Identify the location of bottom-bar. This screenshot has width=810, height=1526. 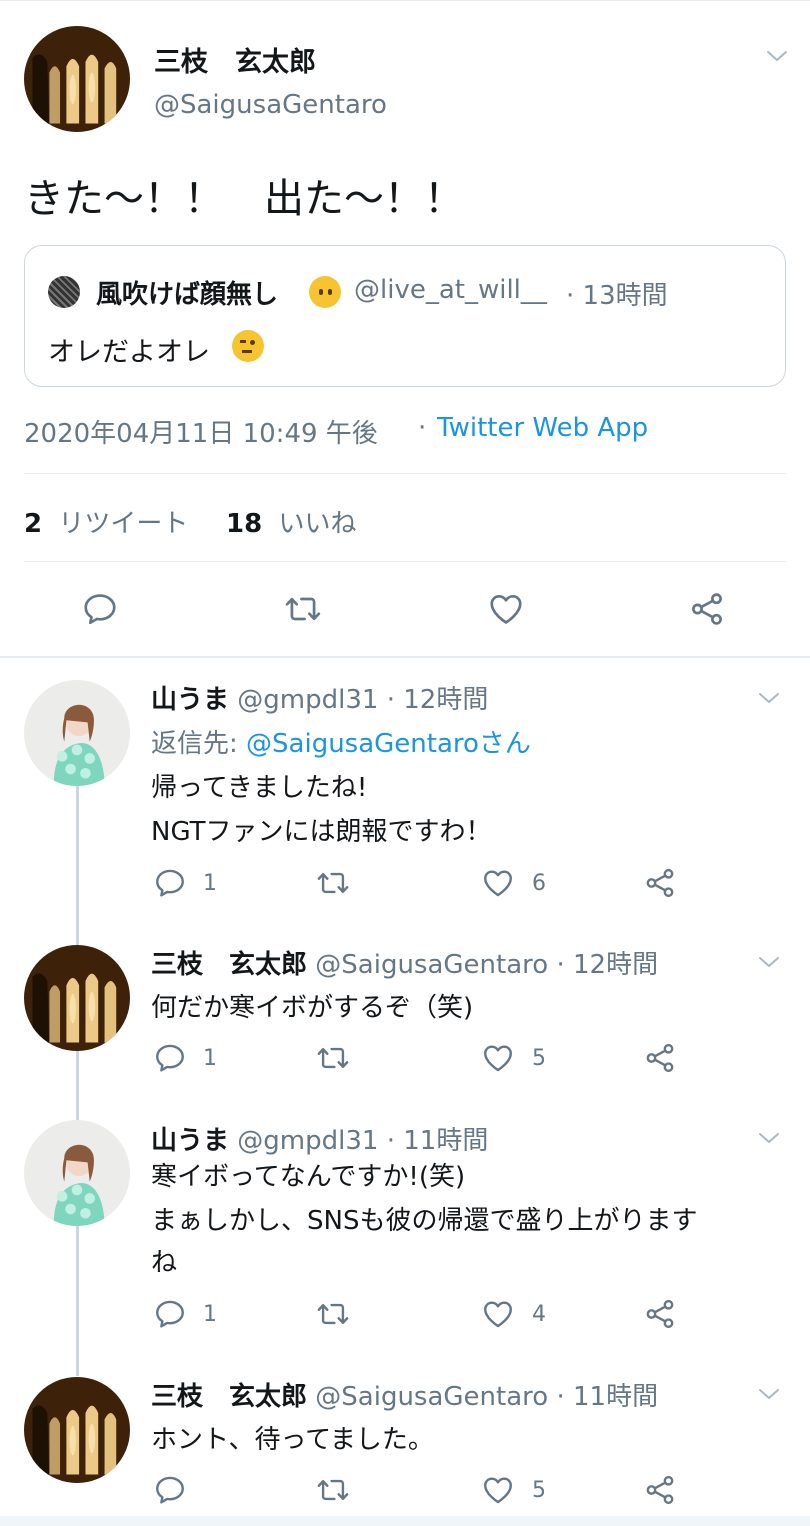
(405, 1521).